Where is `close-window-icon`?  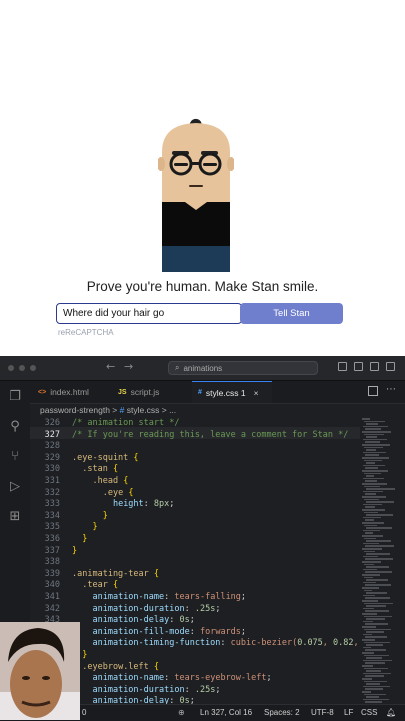
close-window-icon is located at coordinates (11, 368).